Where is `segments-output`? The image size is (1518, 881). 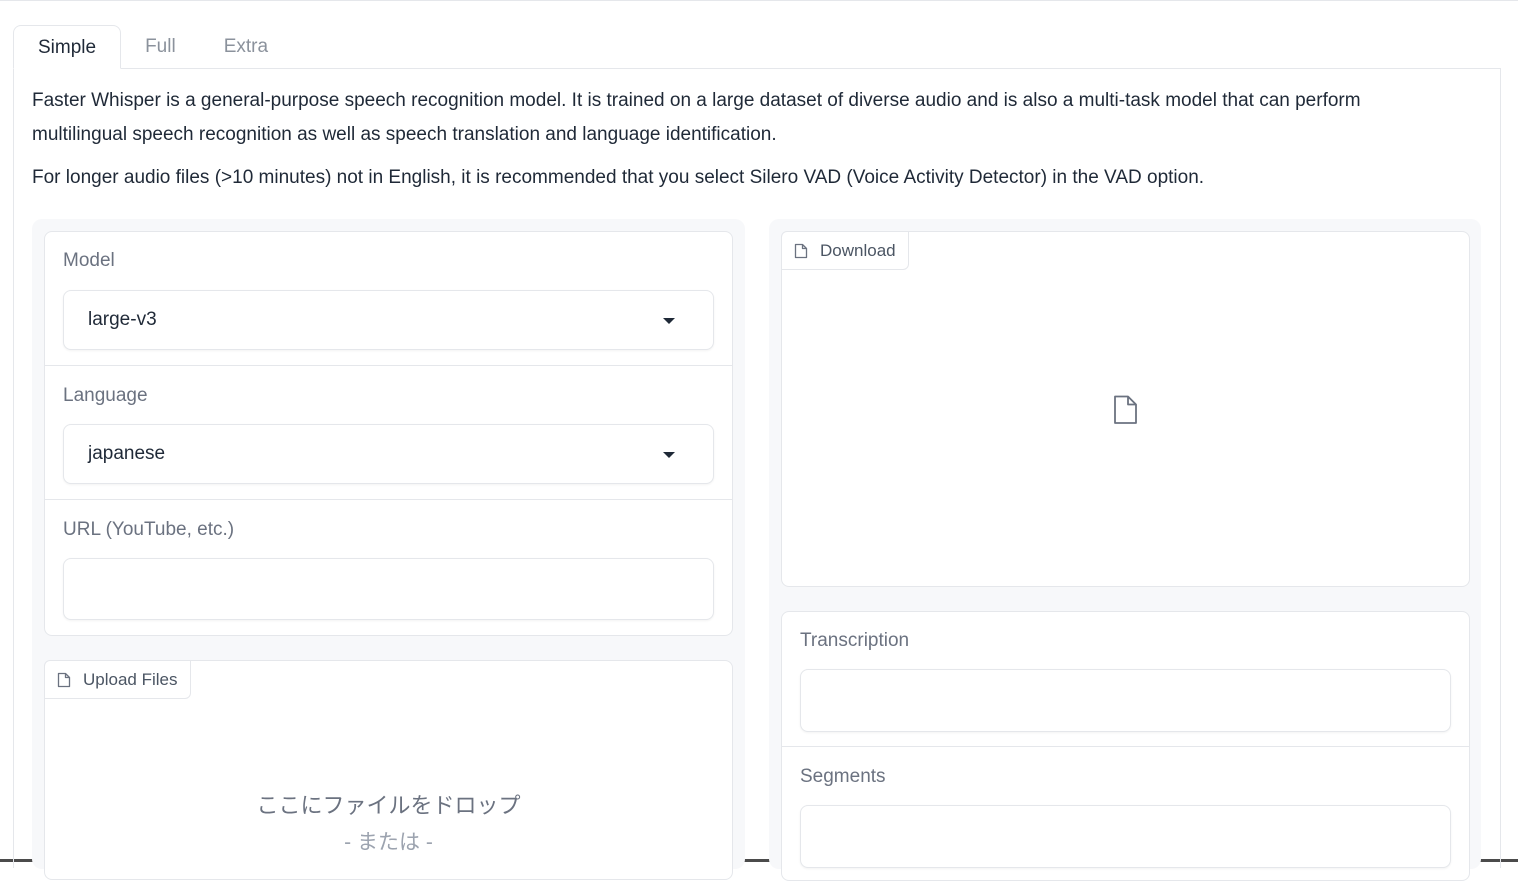 segments-output is located at coordinates (1125, 836).